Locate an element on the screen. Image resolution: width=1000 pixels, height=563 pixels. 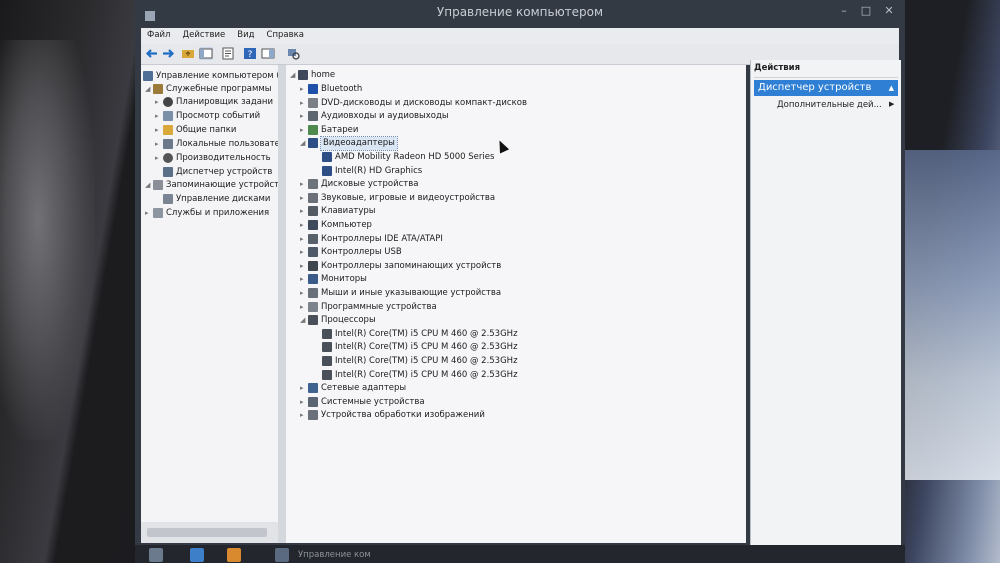
device-item: AMD Mobility Radeon HD 5000 Series is located at coordinates (404, 157).